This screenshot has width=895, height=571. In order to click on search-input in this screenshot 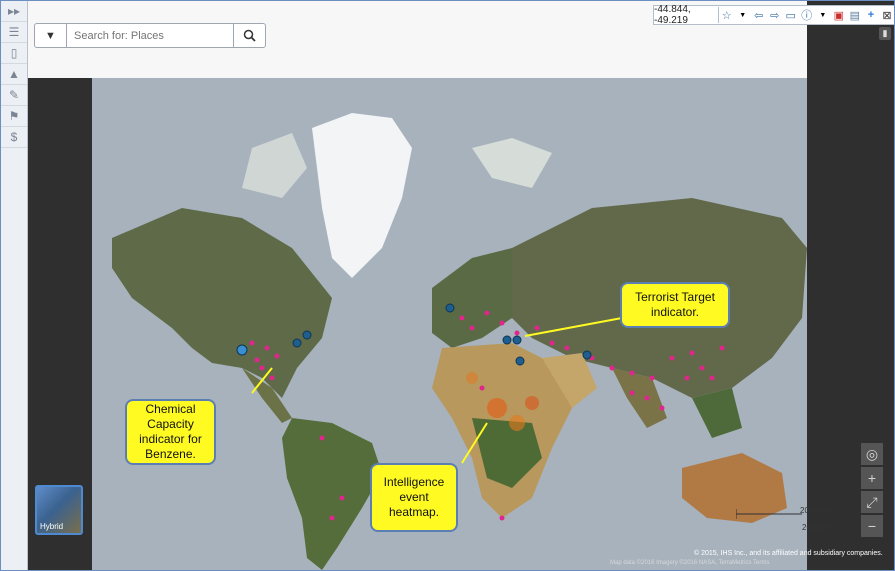, I will do `click(150, 35)`.